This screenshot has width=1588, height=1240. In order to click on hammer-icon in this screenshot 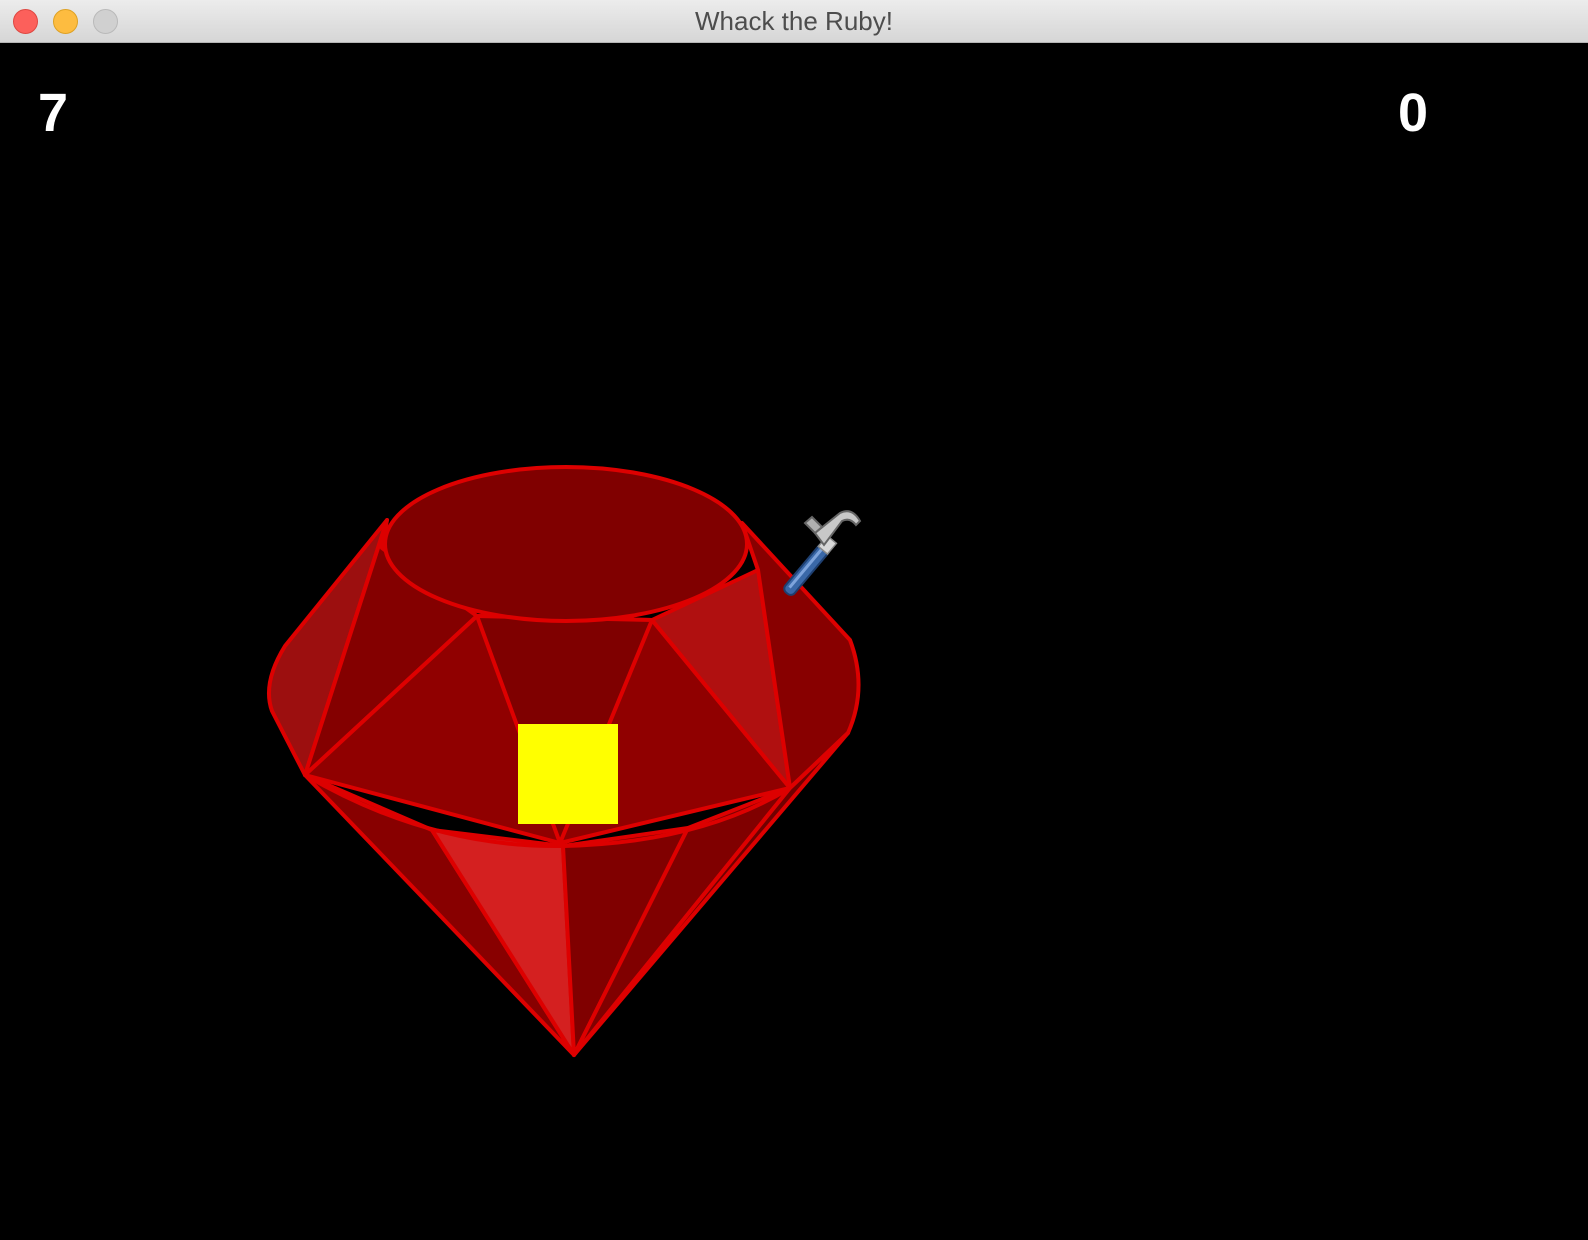, I will do `click(820, 553)`.